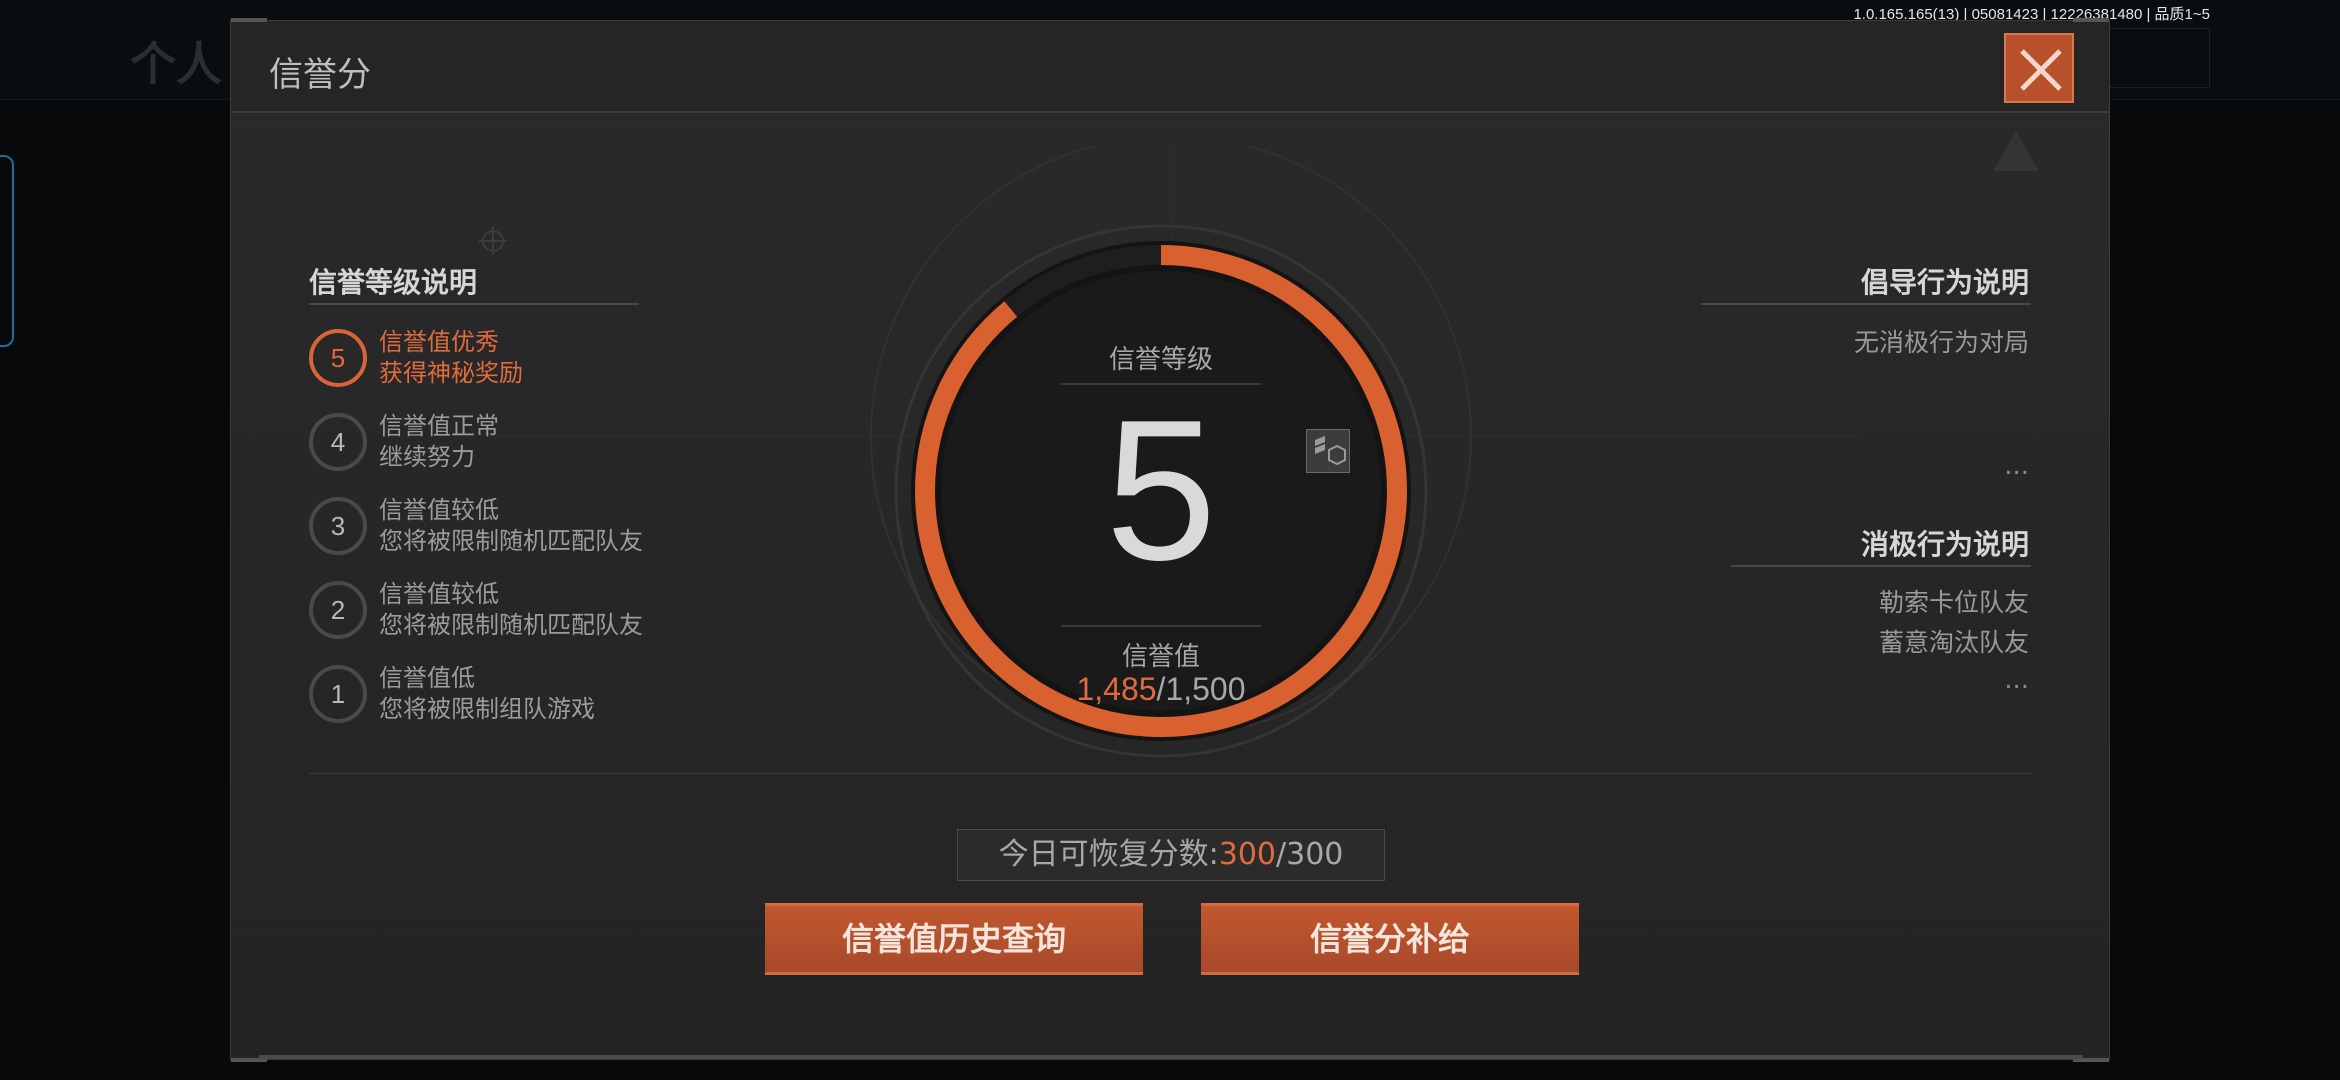  I want to click on bottom-border, so click(1171, 1057).